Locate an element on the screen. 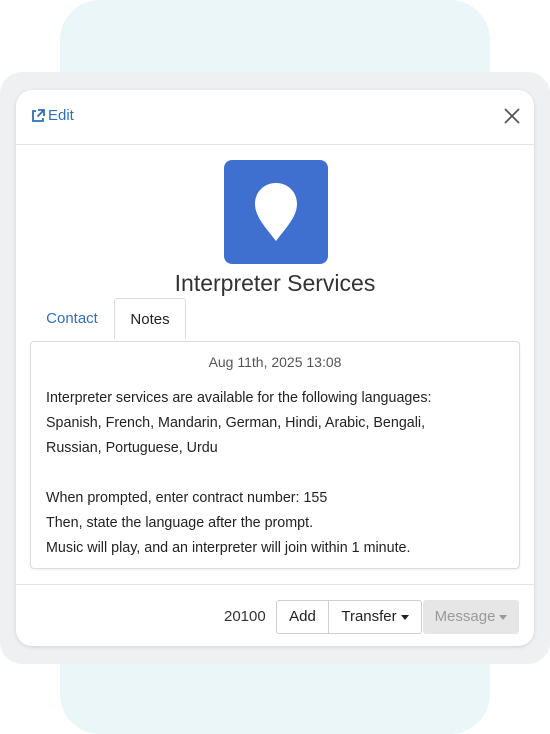 This screenshot has height=734, width=550. tab-notes: Notes is located at coordinates (150, 318).